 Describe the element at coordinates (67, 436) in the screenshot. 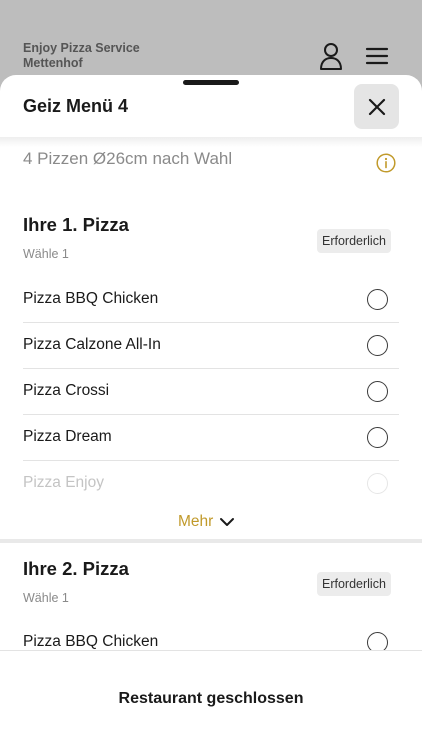

I see `option-label: Pizza Dream` at that location.